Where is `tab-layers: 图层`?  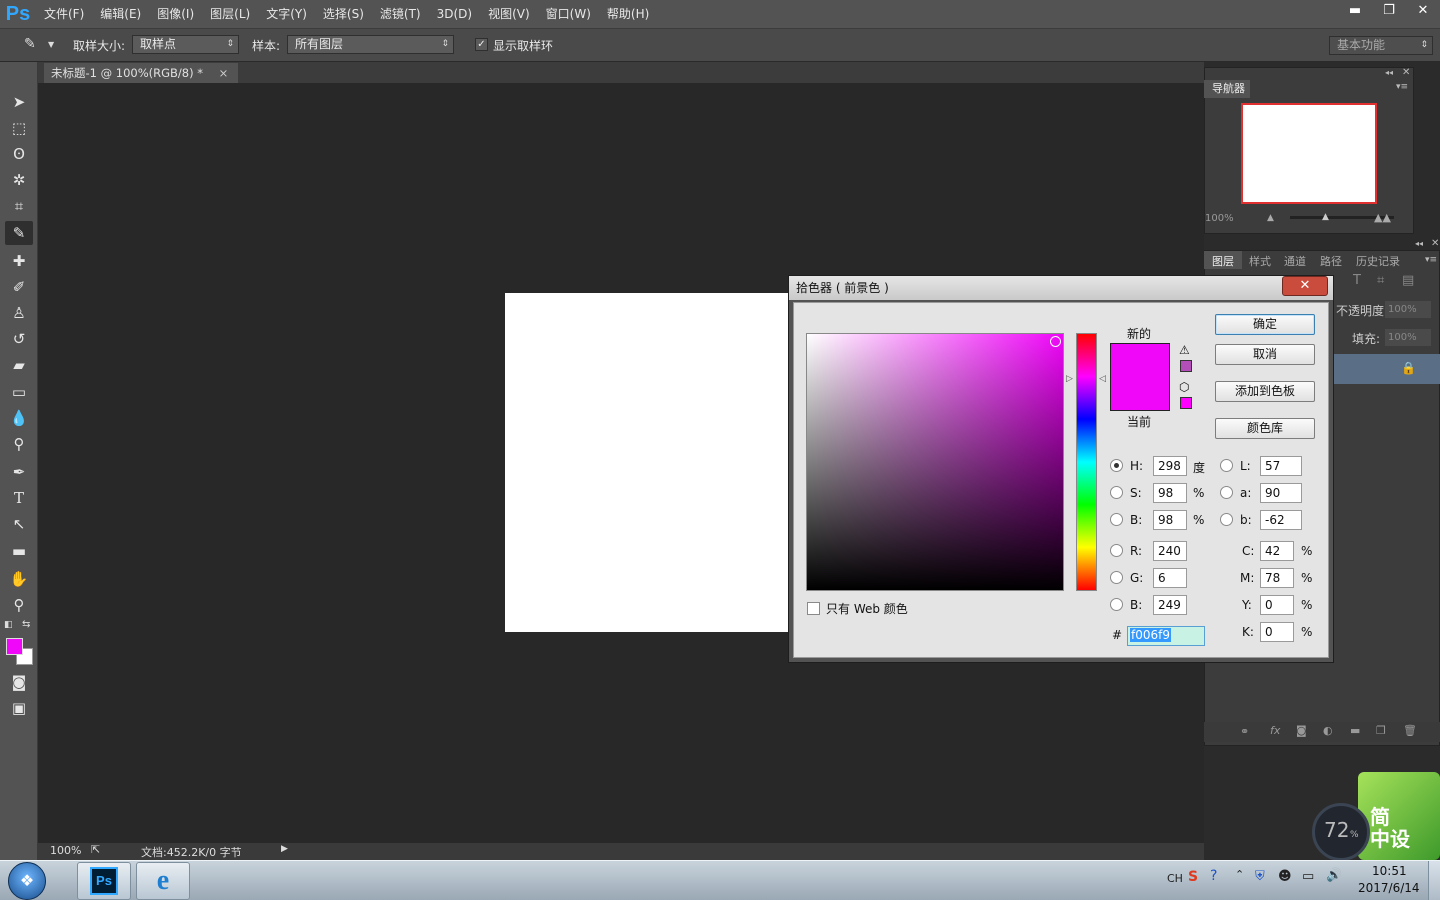
tab-layers: 图层 is located at coordinates (1223, 261).